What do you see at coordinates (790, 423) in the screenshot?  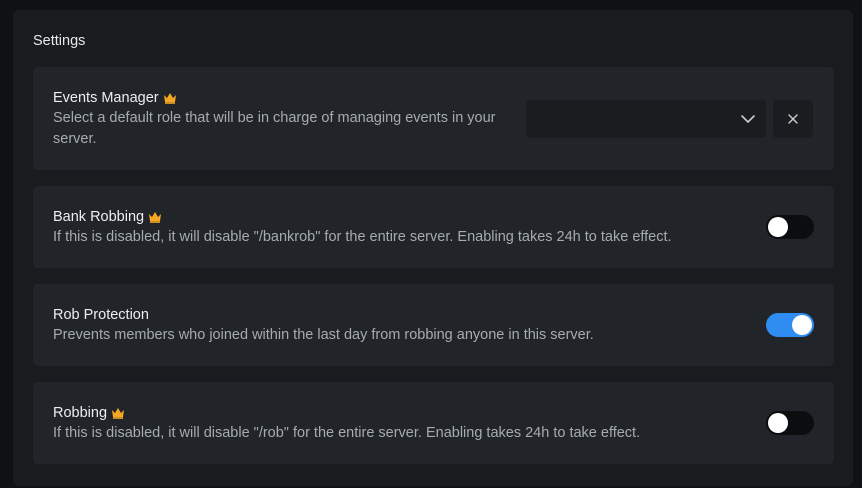 I see `robbing-toggle` at bounding box center [790, 423].